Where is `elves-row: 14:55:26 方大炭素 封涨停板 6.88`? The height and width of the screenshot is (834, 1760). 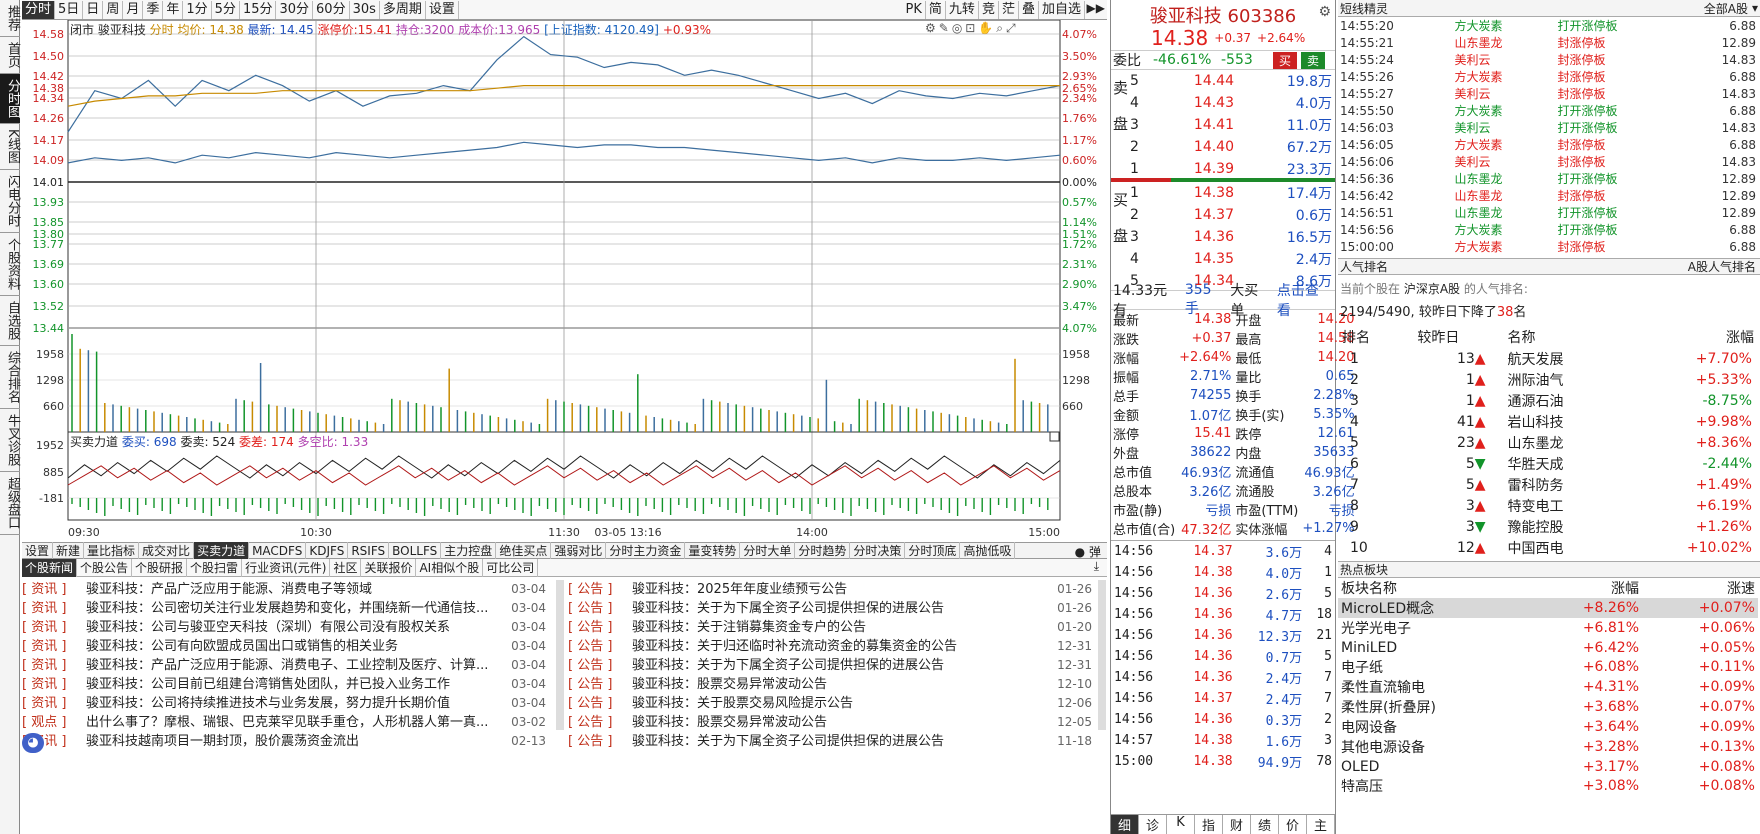
elves-row: 14:55:26 方大炭素 封涨停板 6.88 is located at coordinates (1548, 76).